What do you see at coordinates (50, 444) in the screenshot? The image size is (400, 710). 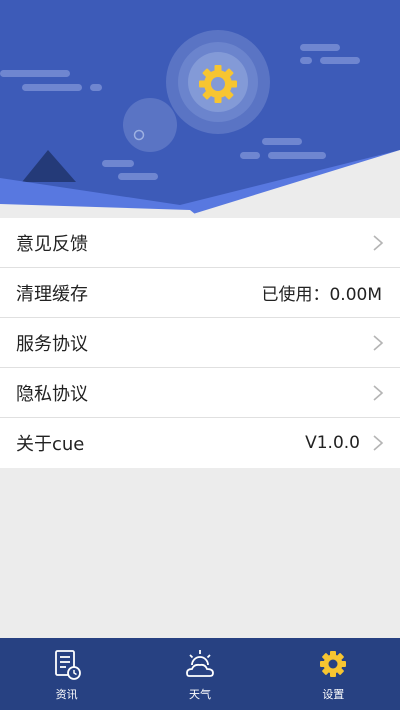 I see `about-label: 关于cue` at bounding box center [50, 444].